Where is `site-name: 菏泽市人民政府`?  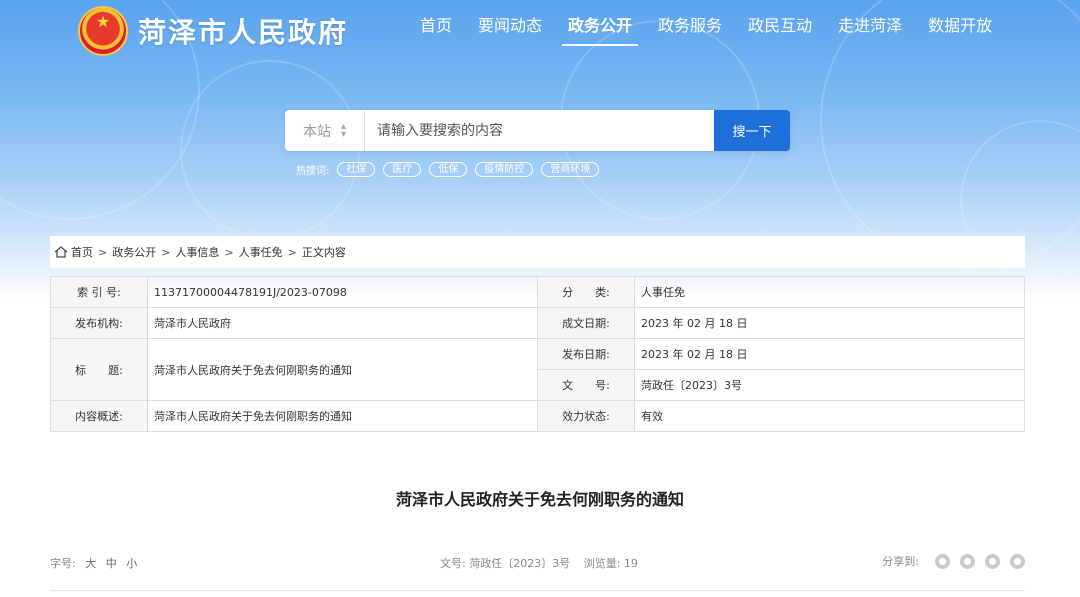
site-name: 菏泽市人民政府 is located at coordinates (243, 32).